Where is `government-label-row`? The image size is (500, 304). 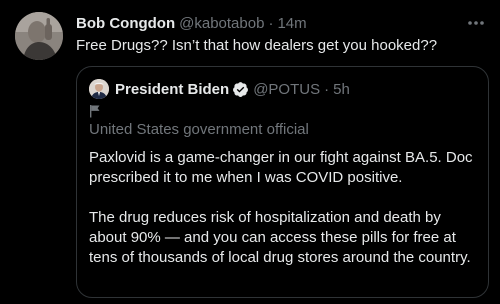 government-label-row is located at coordinates (95, 111).